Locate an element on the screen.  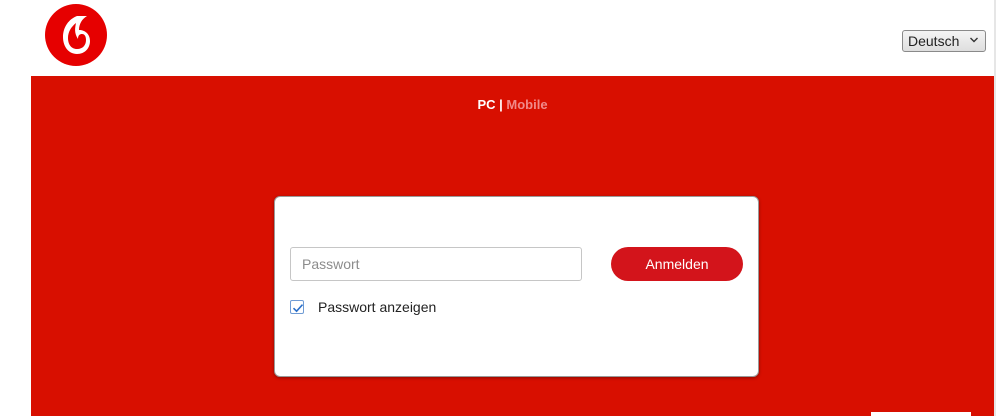
show-password-toggle: Passwort anzeigen is located at coordinates (363, 307).